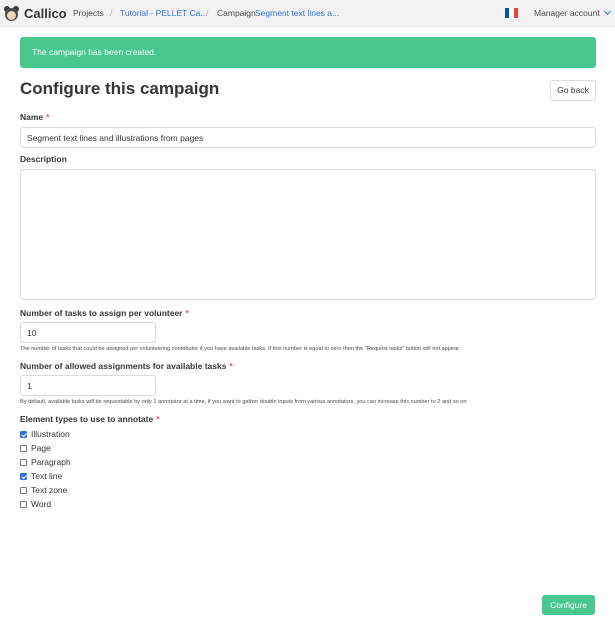  Describe the element at coordinates (88, 385) in the screenshot. I see `allowed-assignments-input` at that location.